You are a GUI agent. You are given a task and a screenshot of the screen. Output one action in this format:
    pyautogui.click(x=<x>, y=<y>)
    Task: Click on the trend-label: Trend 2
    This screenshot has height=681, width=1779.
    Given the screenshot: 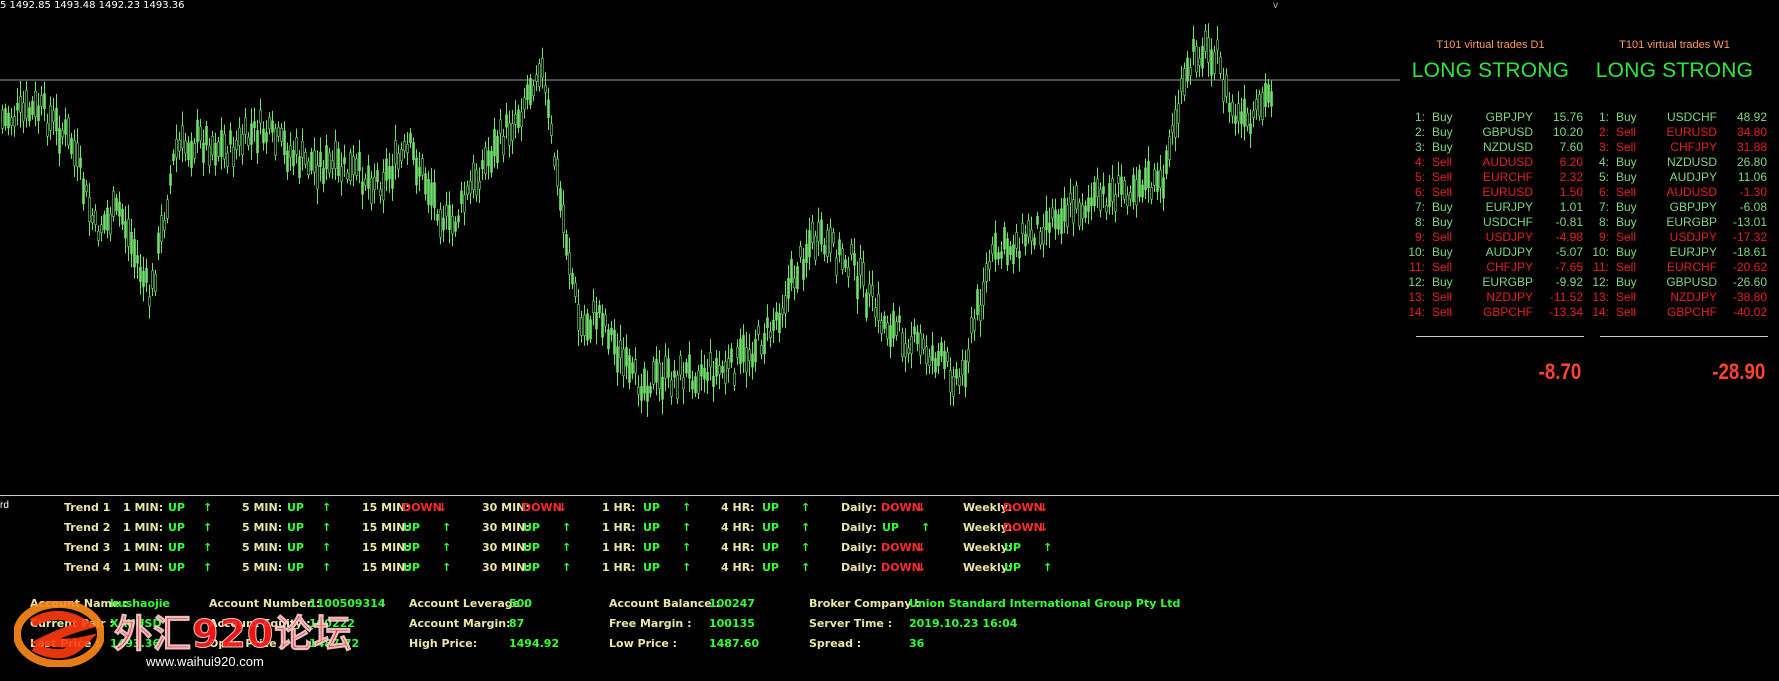 What is the action you would take?
    pyautogui.click(x=87, y=527)
    